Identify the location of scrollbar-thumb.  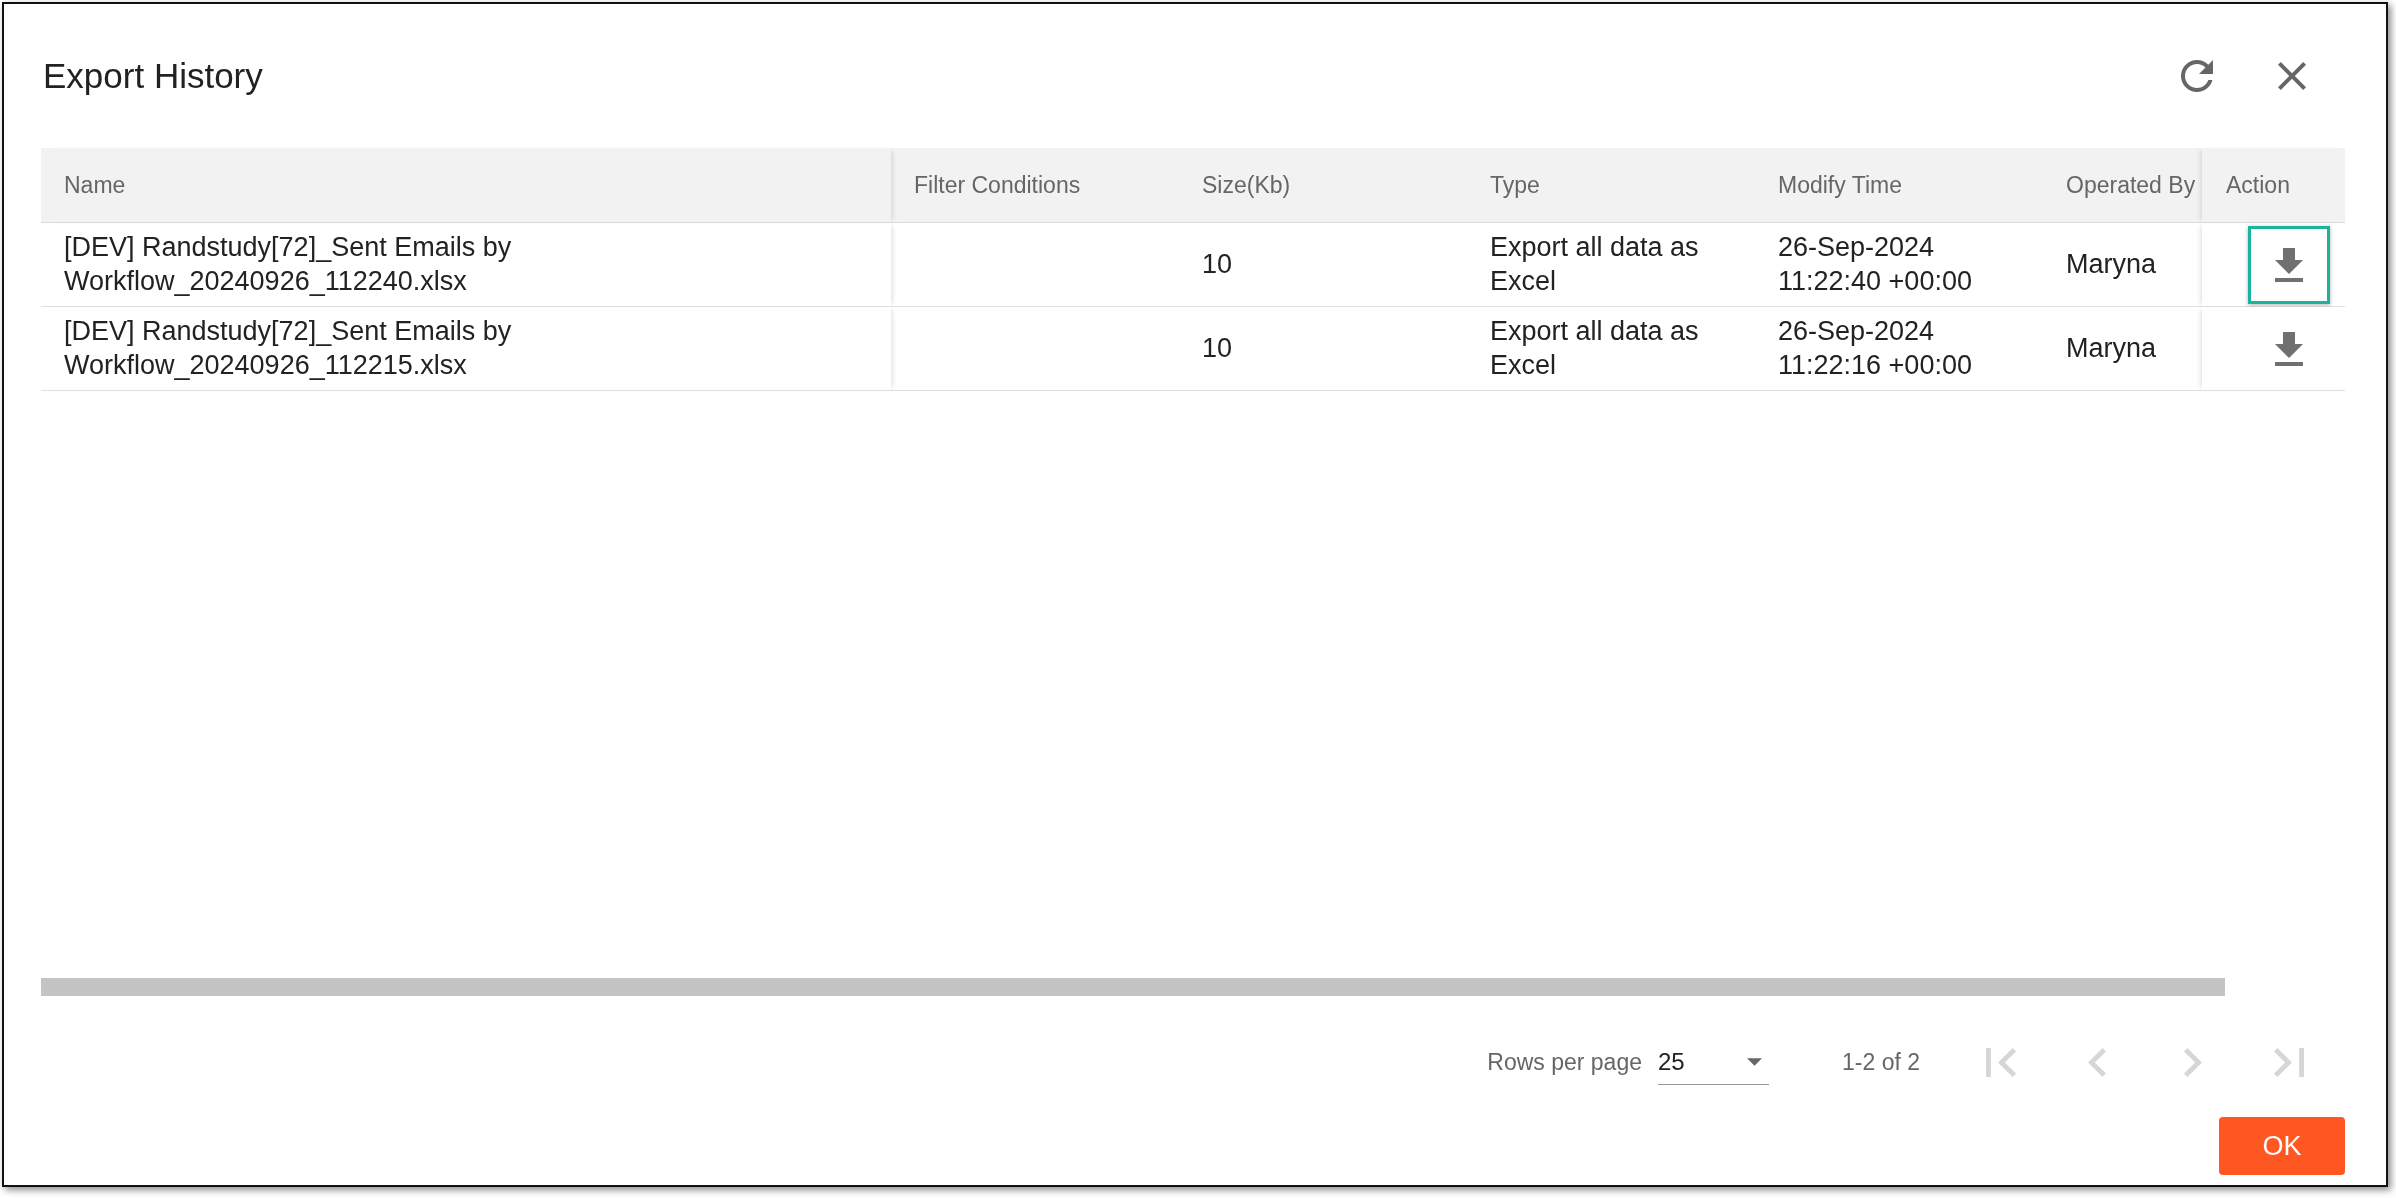
(1133, 987).